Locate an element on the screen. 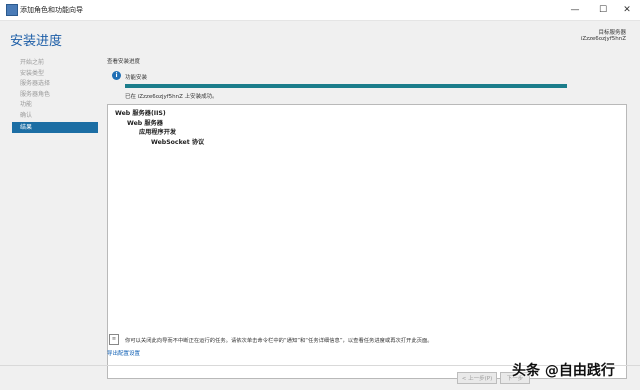 This screenshot has height=390, width=640. tree-item: WebSocket 协议 is located at coordinates (178, 142).